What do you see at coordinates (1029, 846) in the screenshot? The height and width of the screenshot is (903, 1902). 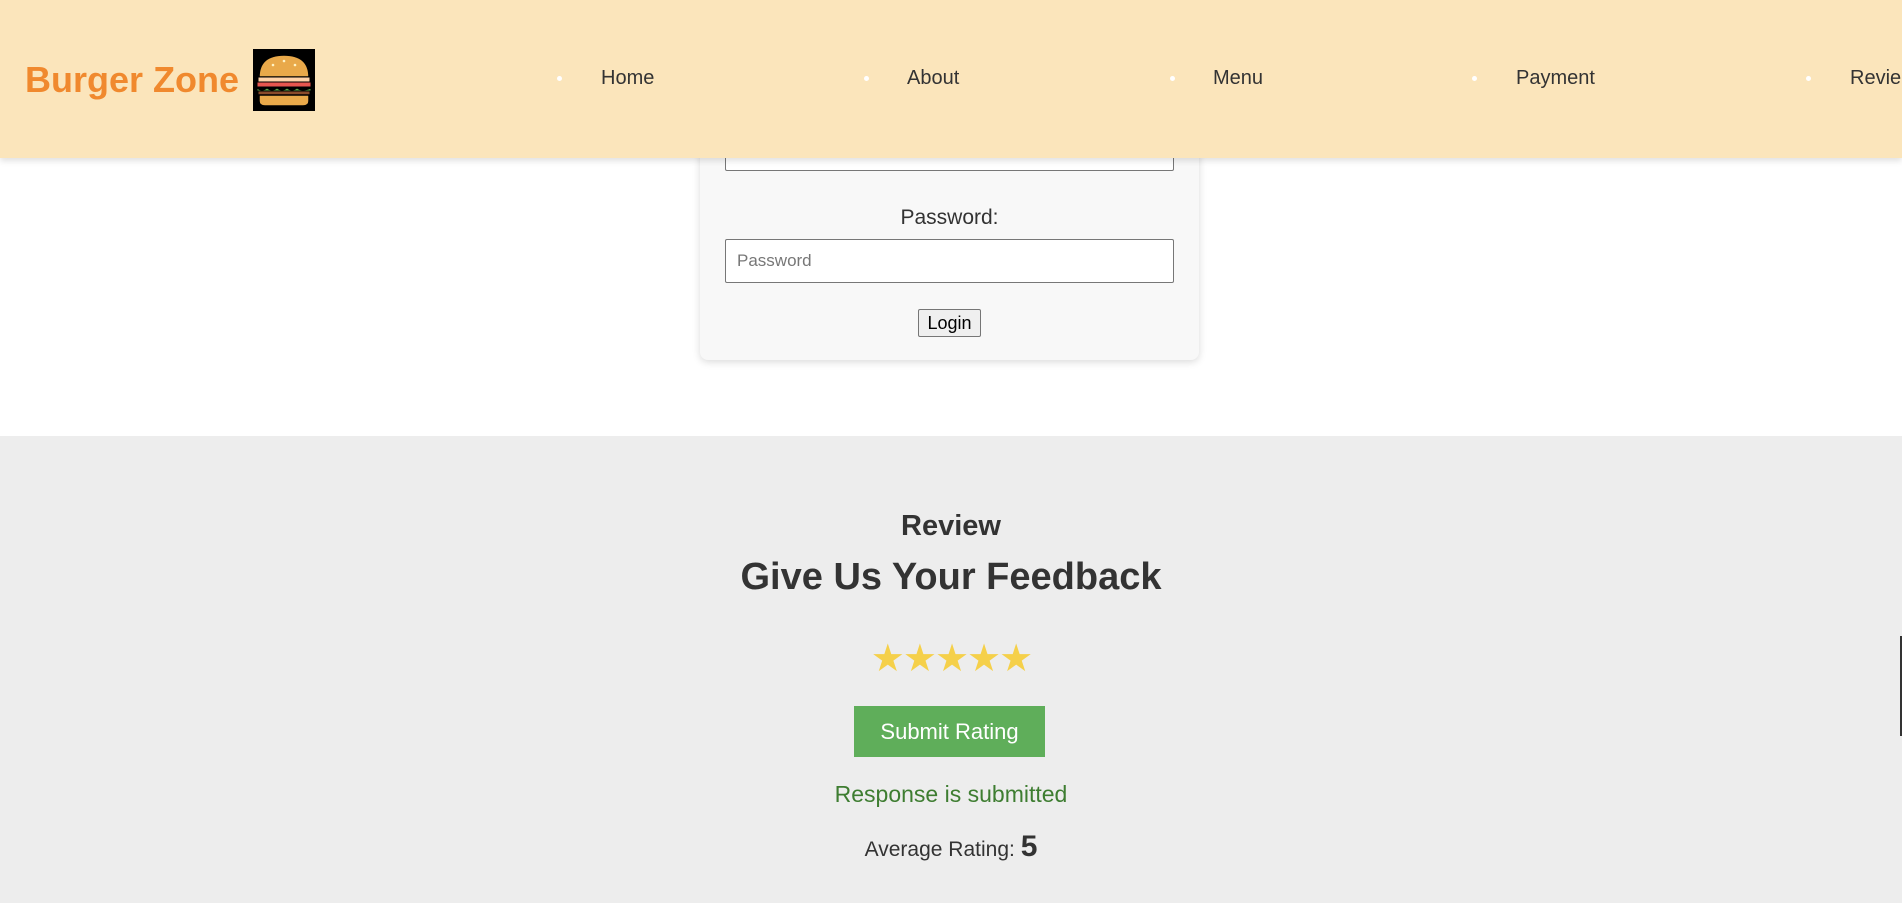 I see `average-rating-value: 5` at bounding box center [1029, 846].